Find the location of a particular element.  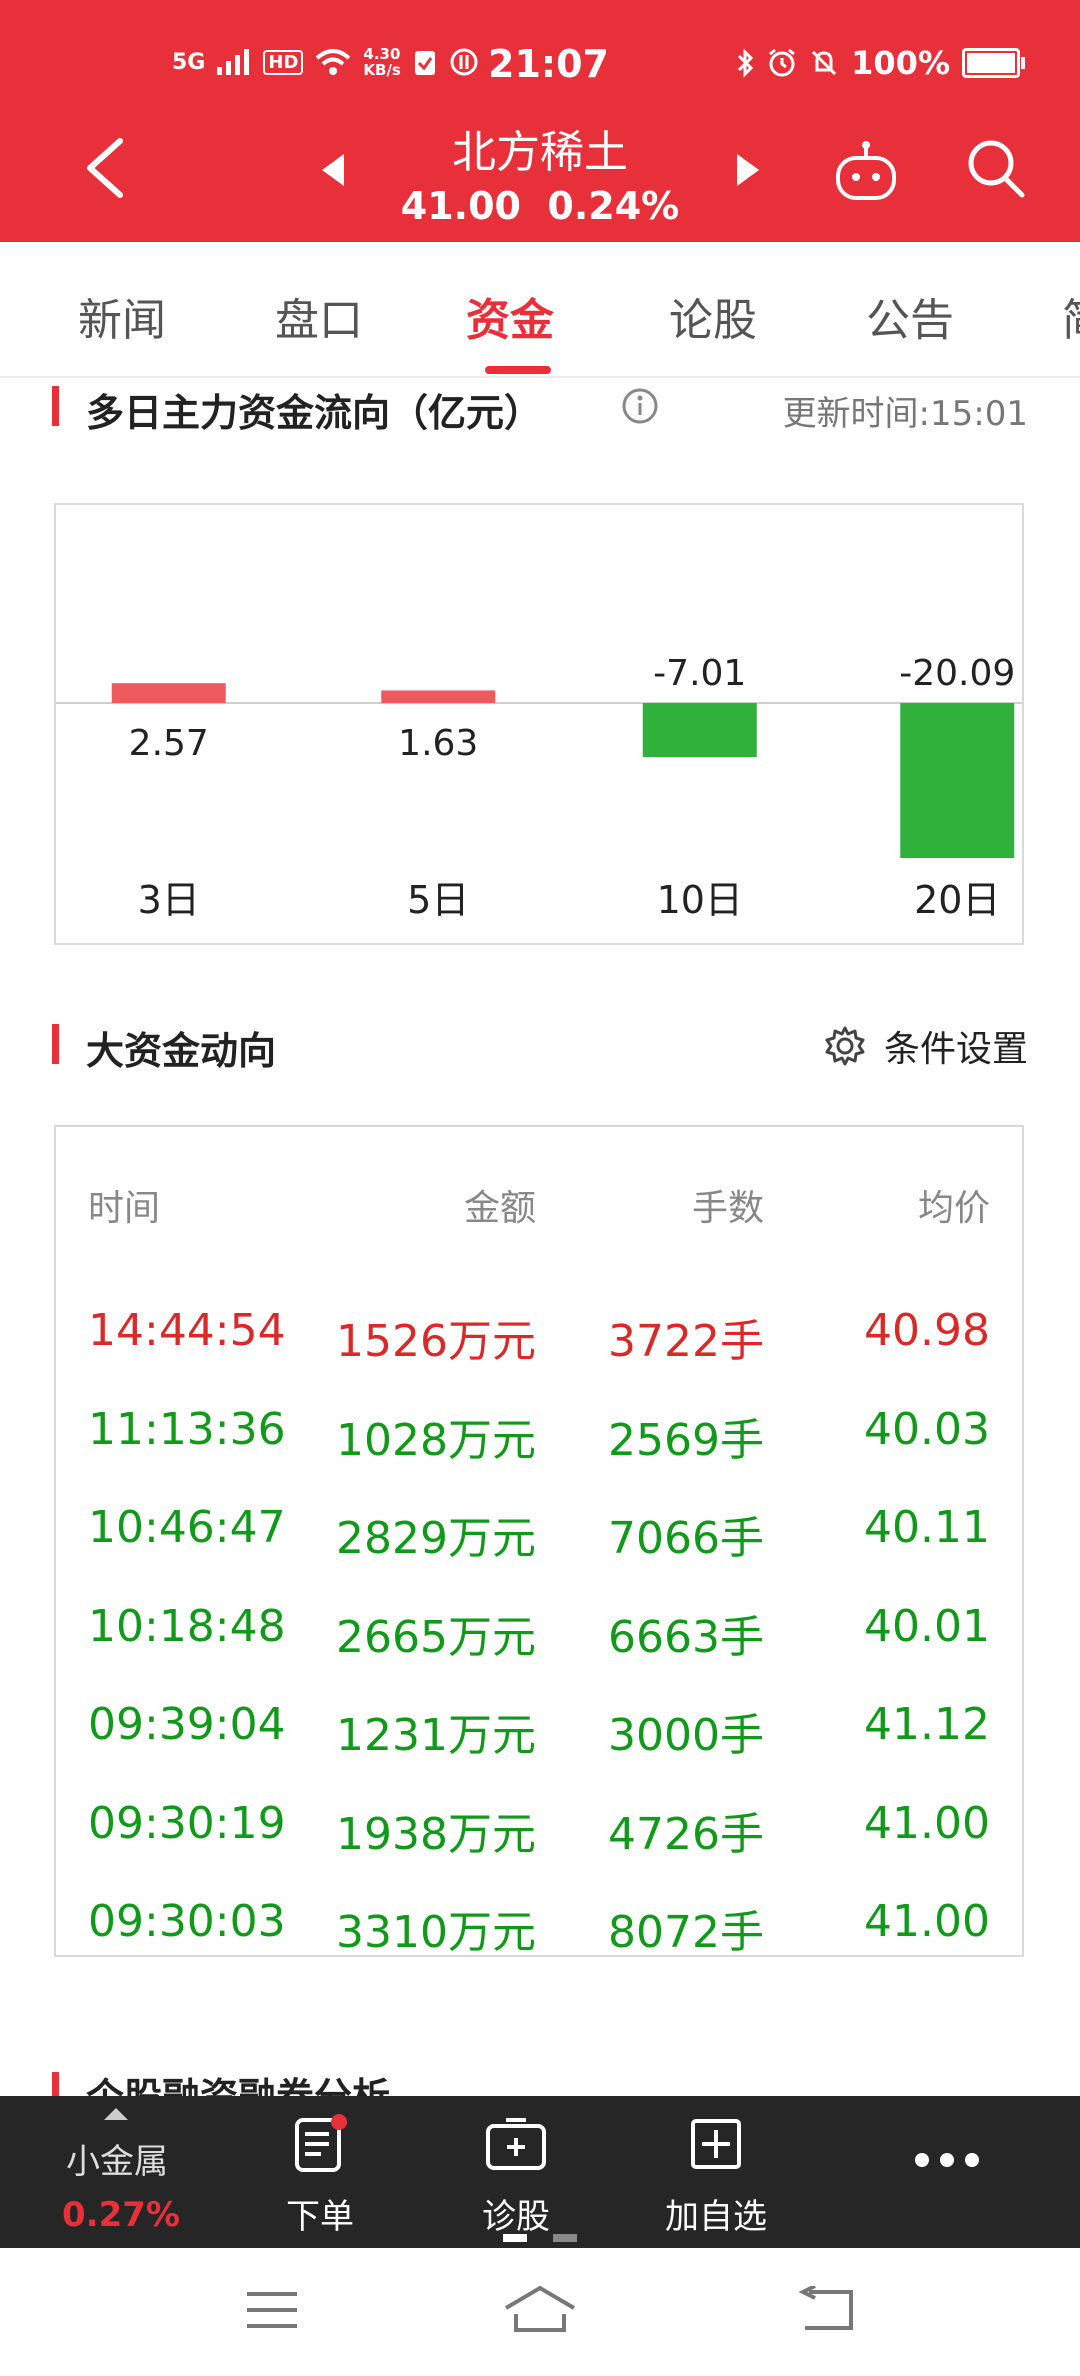

bar-3日 is located at coordinates (168, 693).